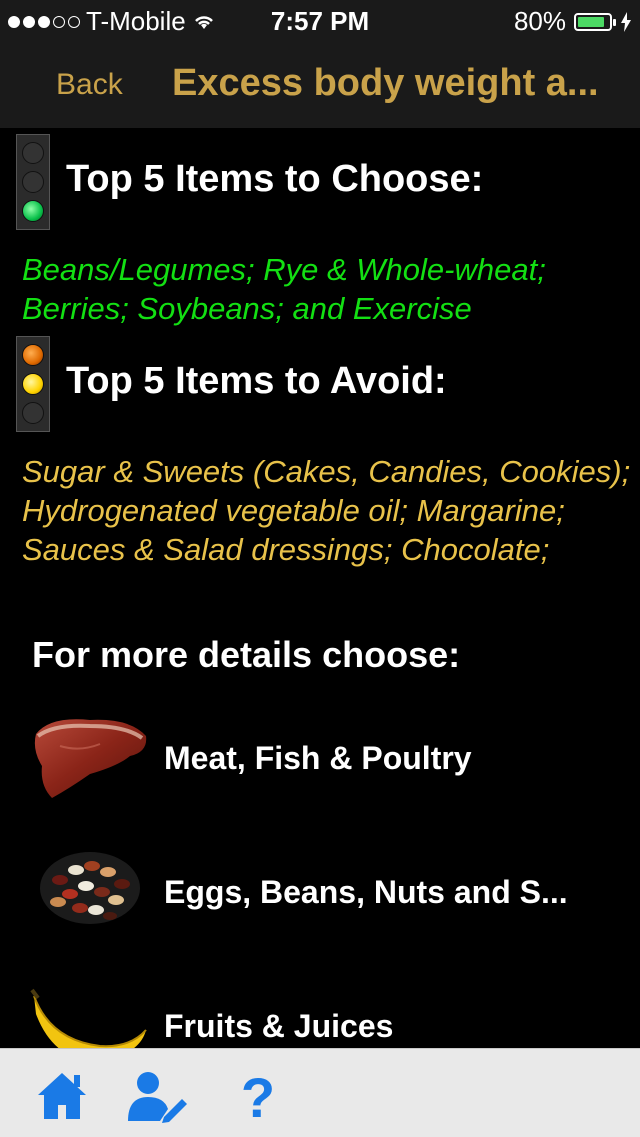 This screenshot has height=1137, width=640. Describe the element at coordinates (89, 85) in the screenshot. I see `back-button: Back` at that location.